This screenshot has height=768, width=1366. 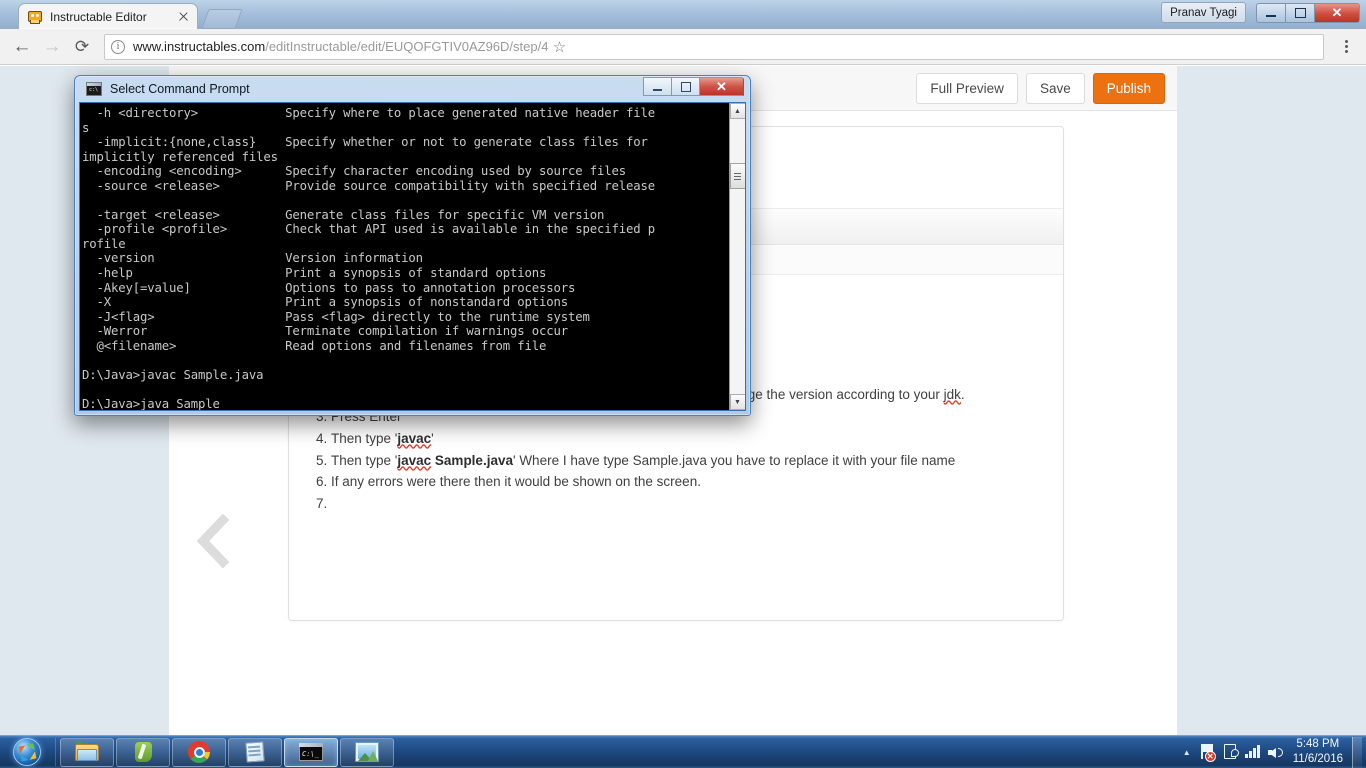 What do you see at coordinates (412, 89) in the screenshot?
I see `cmd-title-bar: Select Command Prompt ✕` at bounding box center [412, 89].